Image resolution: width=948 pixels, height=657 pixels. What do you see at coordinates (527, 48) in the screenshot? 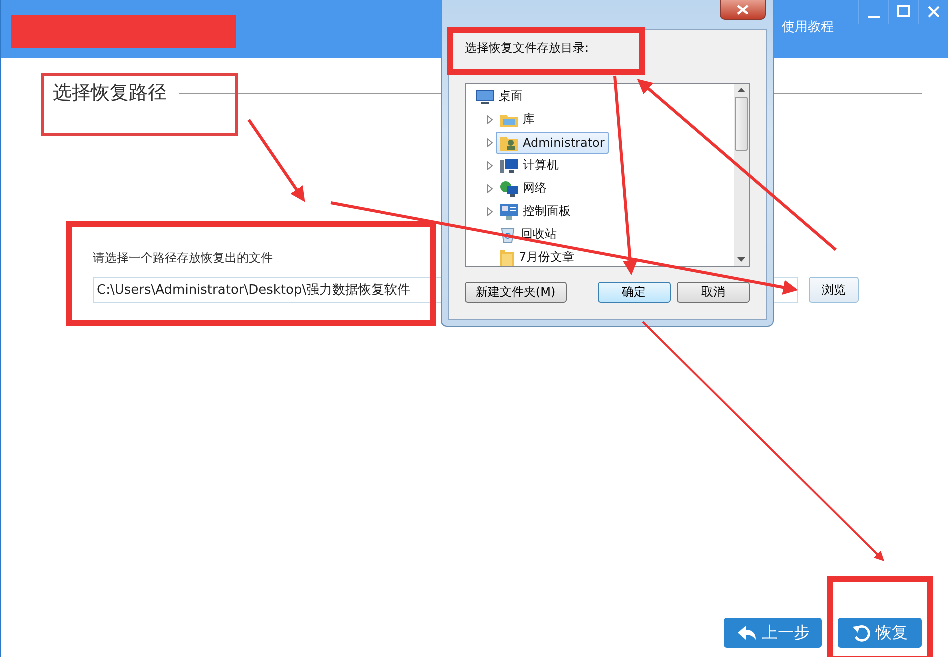
I see `dialog-prompt: 选择恢复文件存放目录:` at bounding box center [527, 48].